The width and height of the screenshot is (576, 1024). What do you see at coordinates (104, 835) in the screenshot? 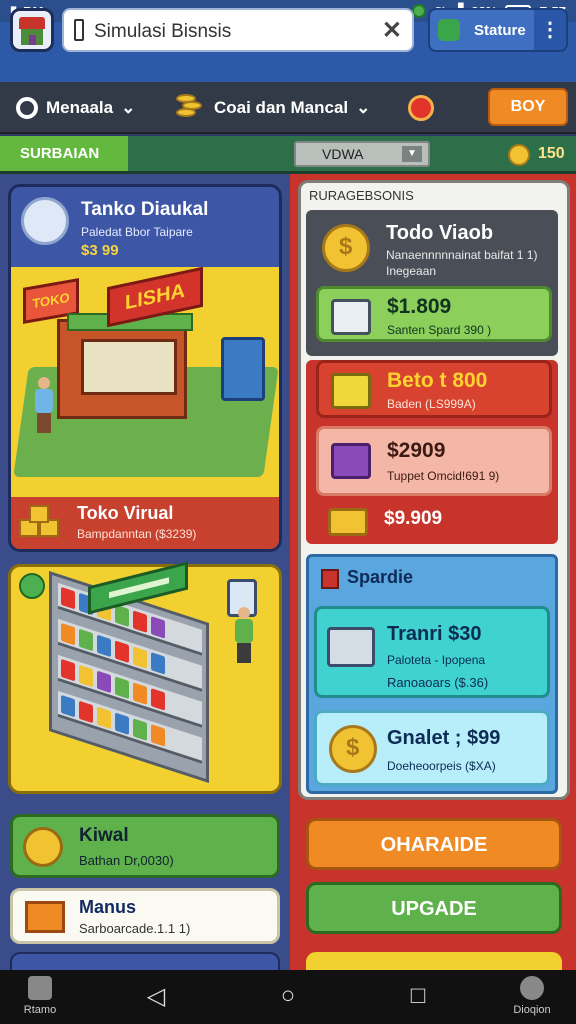
I see `kredit-title: Kiwal` at bounding box center [104, 835].